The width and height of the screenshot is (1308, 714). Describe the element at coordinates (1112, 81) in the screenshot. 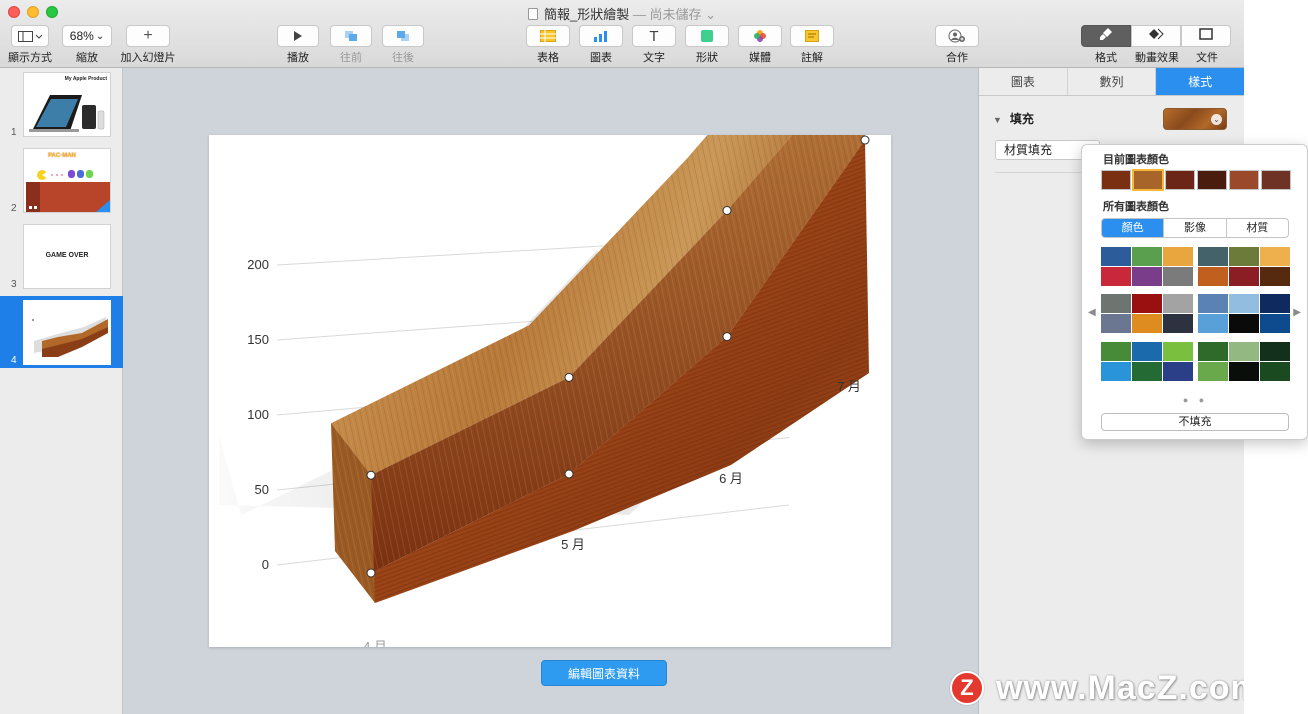

I see `tab-series: 數列` at that location.